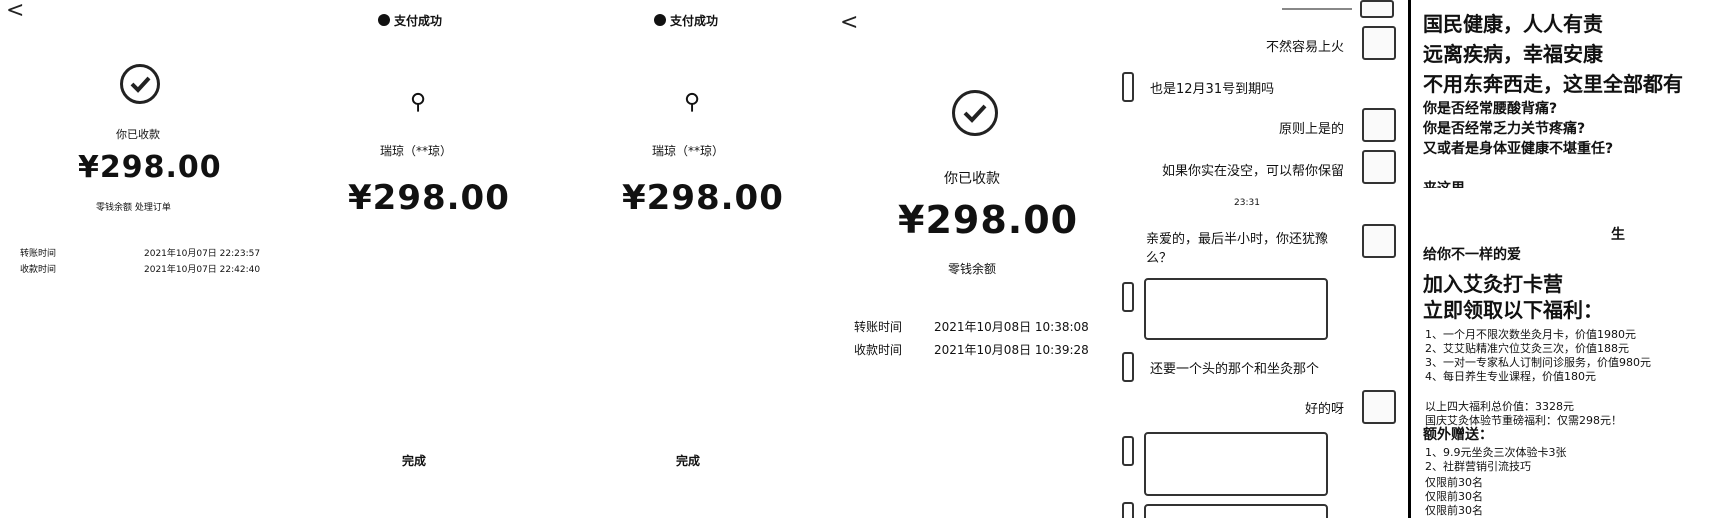 This screenshot has width=1732, height=518. I want to click on message-right: 亲爱的，最后半小时，你还犹豫么？, so click(1237, 249).